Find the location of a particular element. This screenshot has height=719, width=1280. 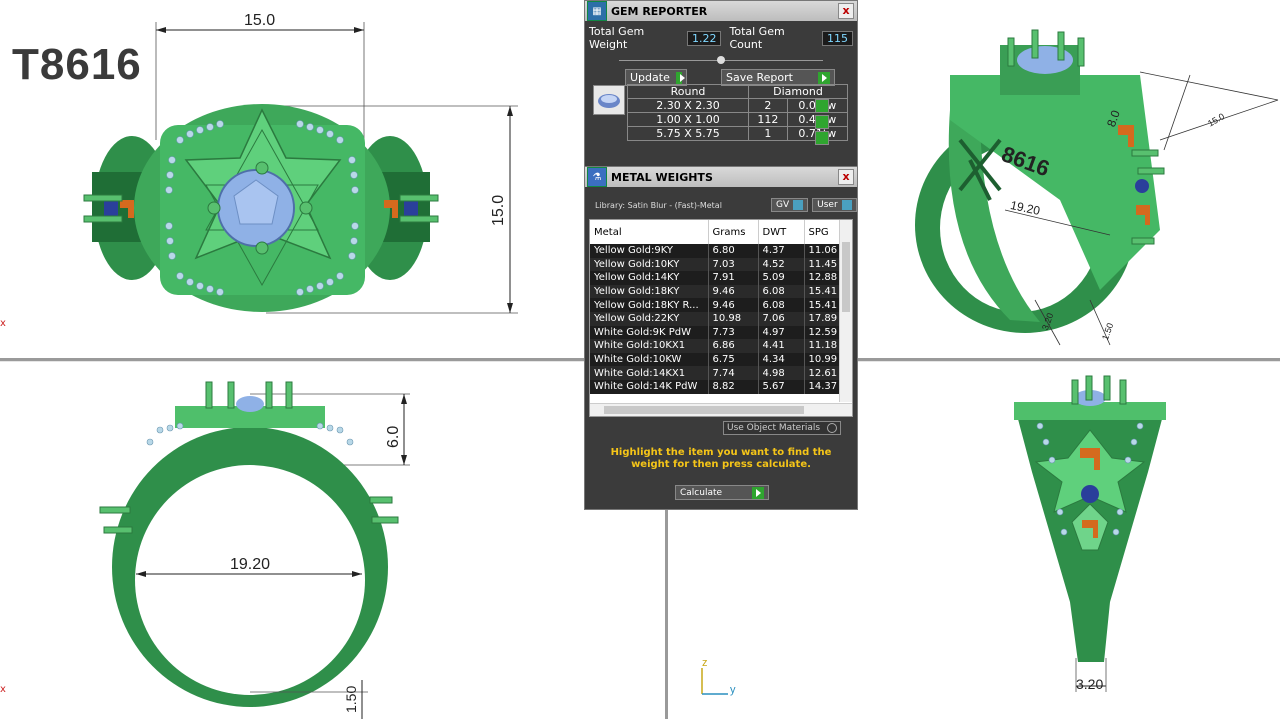

gv-toggle: GV is located at coordinates (790, 205).